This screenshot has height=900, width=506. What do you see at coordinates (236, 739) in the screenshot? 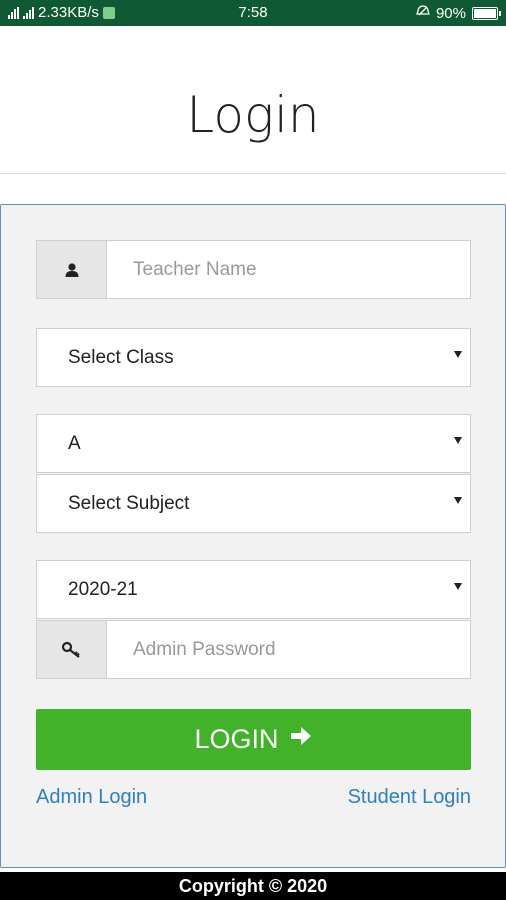
I see `login-button-label: LOGIN` at bounding box center [236, 739].